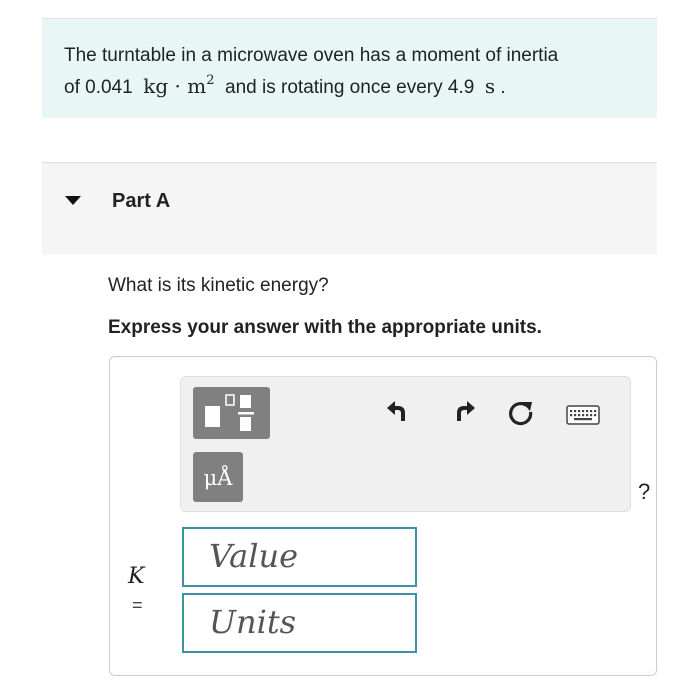 Image resolution: width=700 pixels, height=687 pixels. What do you see at coordinates (218, 477) in the screenshot?
I see `units-button: μÅ` at bounding box center [218, 477].